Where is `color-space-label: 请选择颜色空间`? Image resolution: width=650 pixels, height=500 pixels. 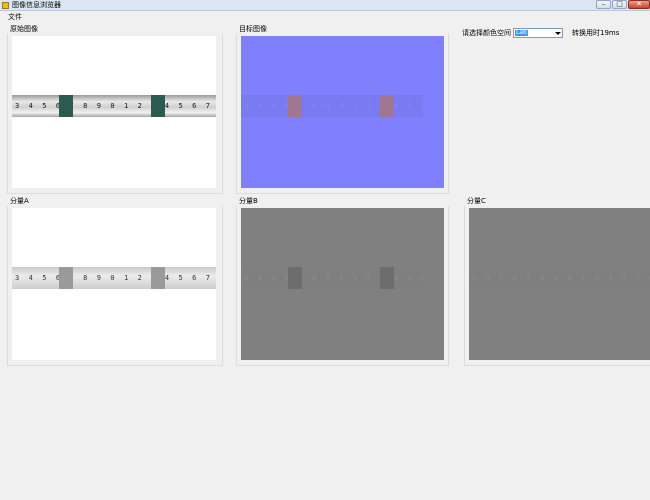
color-space-label: 请选择颜色空间 is located at coordinates (486, 33).